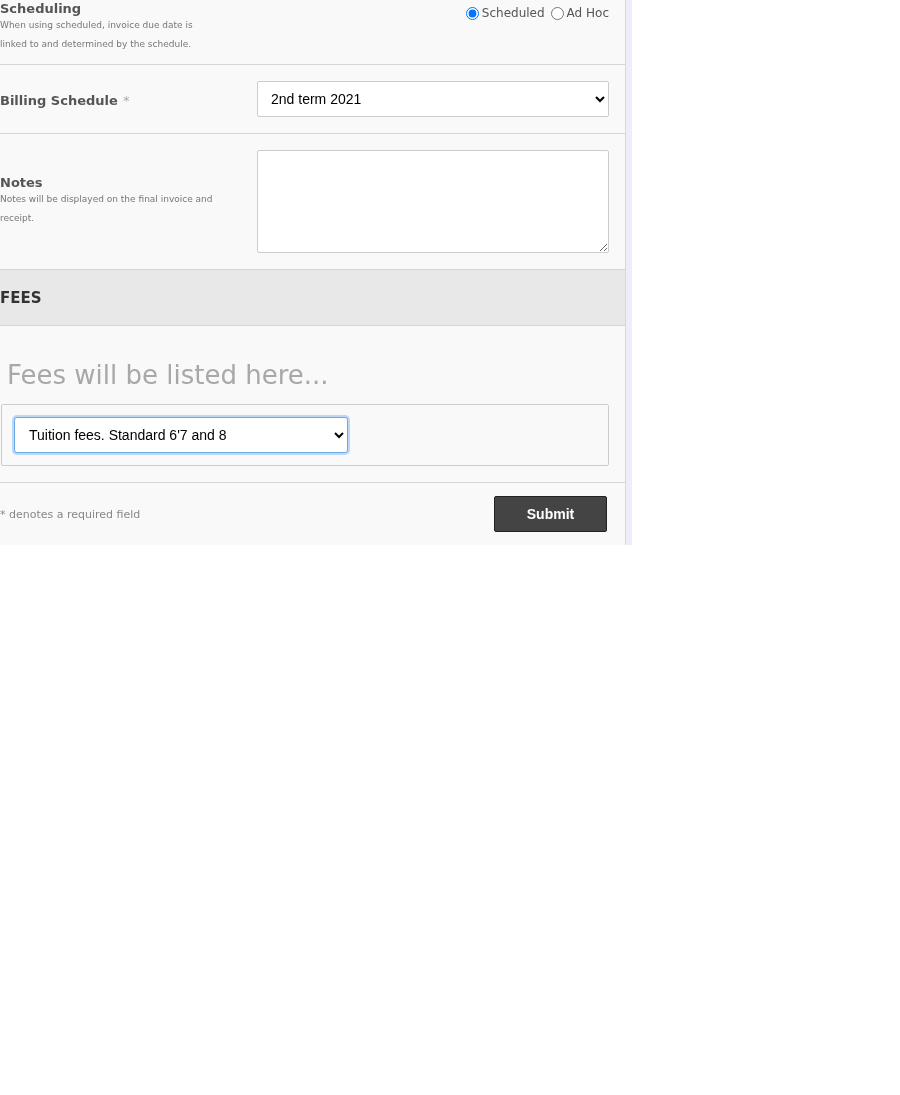  I want to click on field-label: Billing Schedule, so click(59, 100).